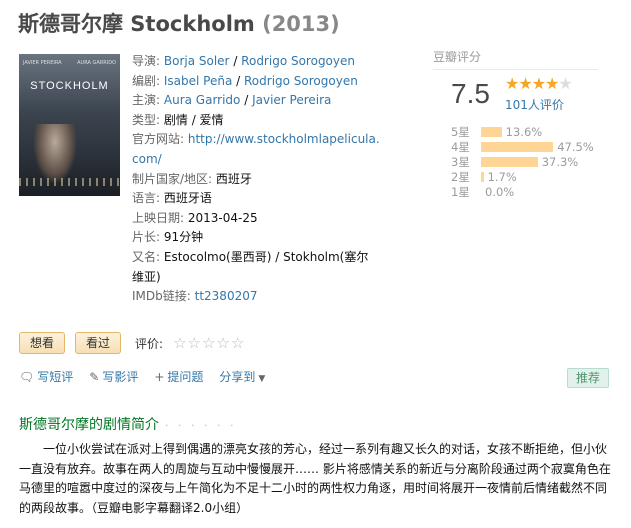  What do you see at coordinates (98, 343) in the screenshot?
I see `seen-button: 看过` at bounding box center [98, 343].